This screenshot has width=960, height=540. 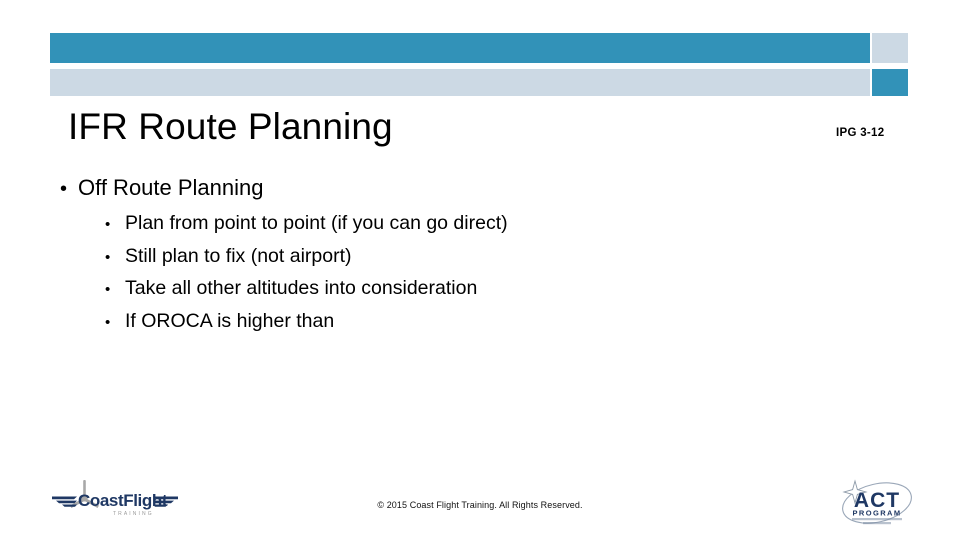 I want to click on bullet-level2: • Still plan to fix (not airport), so click(x=480, y=257).